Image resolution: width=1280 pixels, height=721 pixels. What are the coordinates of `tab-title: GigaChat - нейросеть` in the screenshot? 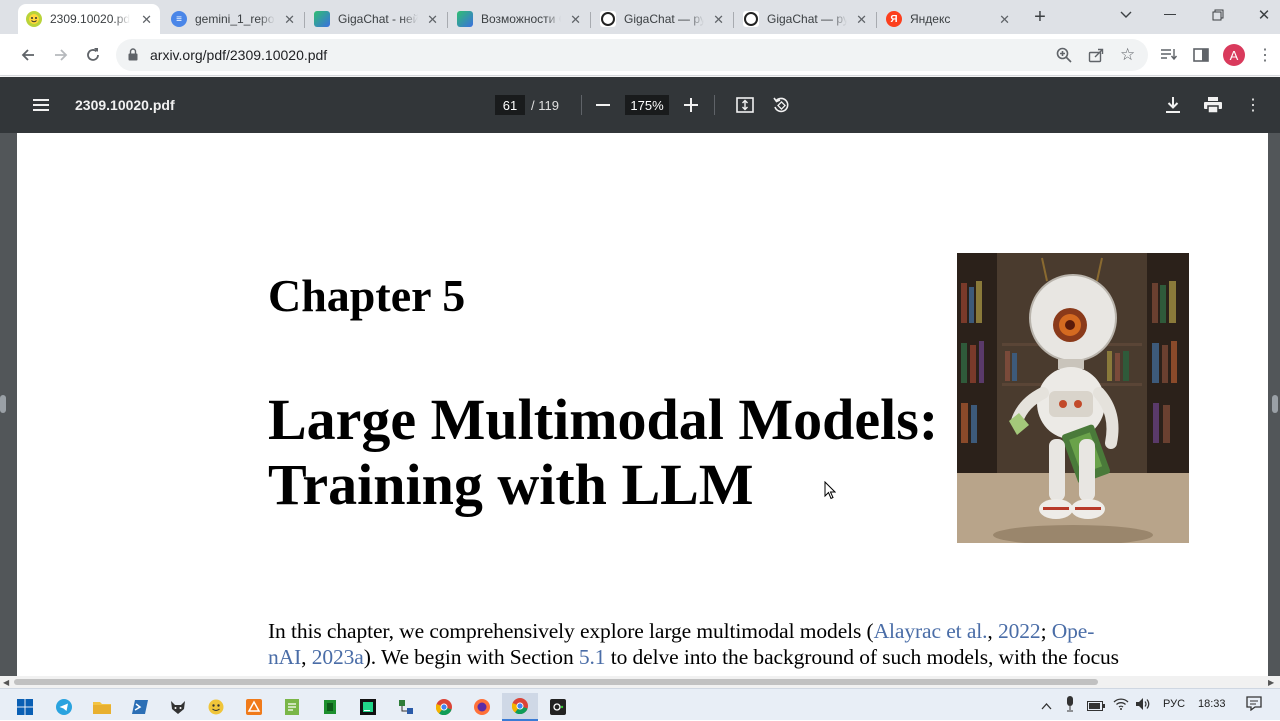 It's located at (378, 19).